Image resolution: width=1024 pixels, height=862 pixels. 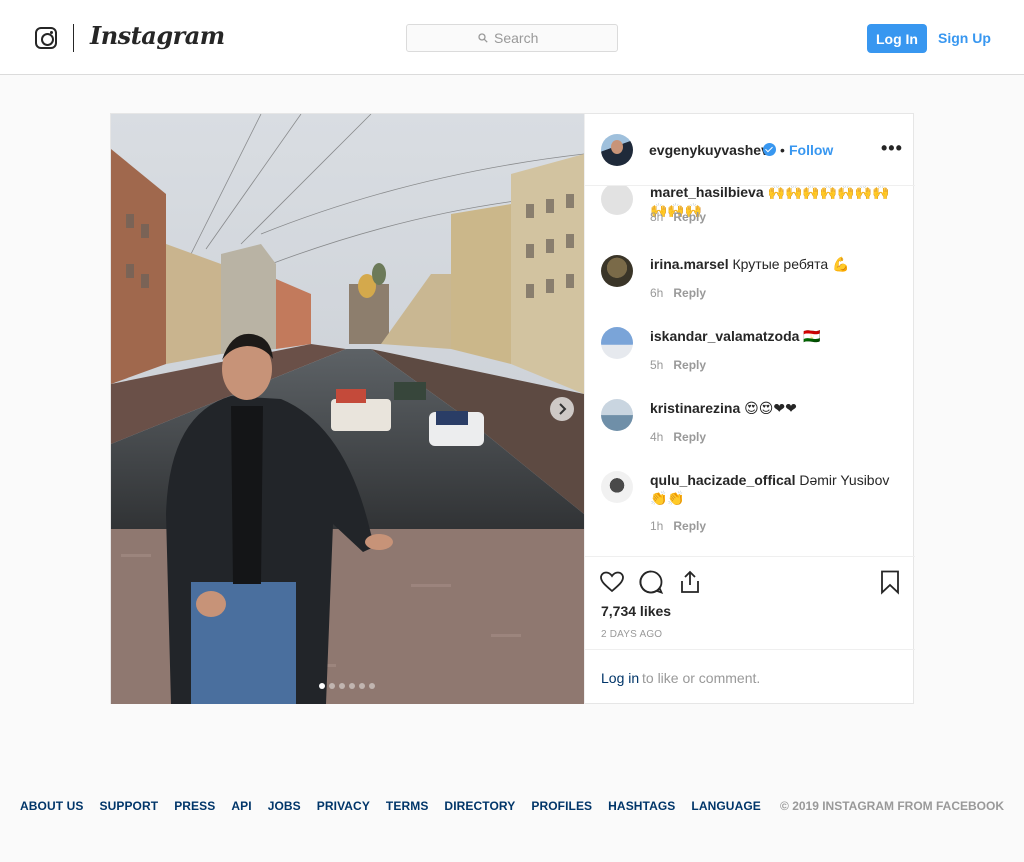 I want to click on footer-link-about-us: ABOUT US, so click(x=51, y=806).